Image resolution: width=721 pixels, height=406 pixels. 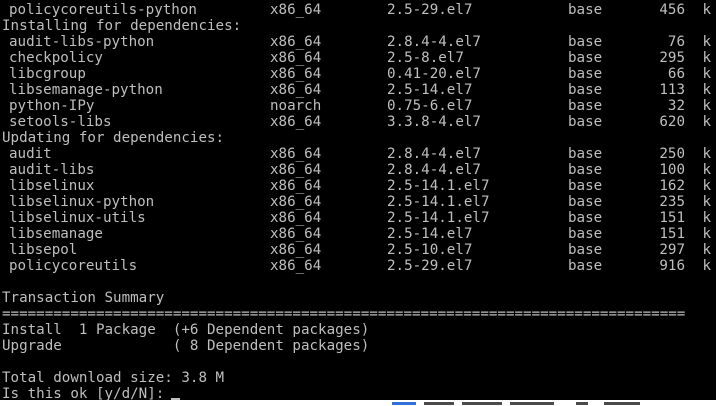 I want to click on package-version: 2.5-10.el7, so click(x=430, y=250).